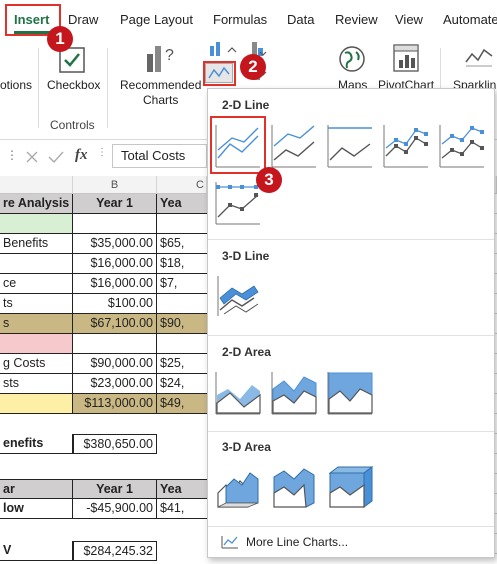 Image resolution: width=497 pixels, height=564 pixels. I want to click on 3d-stacked-area-thumb, so click(294, 487).